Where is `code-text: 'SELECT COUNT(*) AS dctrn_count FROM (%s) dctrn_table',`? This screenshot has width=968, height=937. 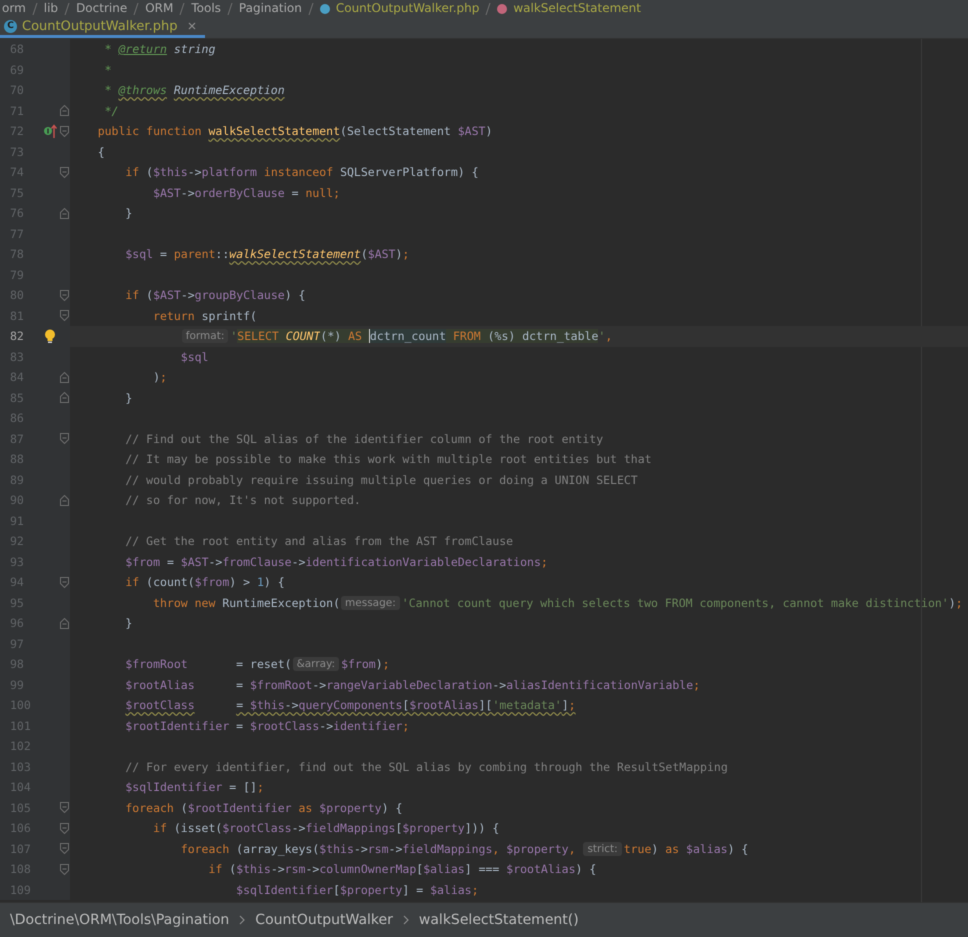 code-text: 'SELECT COUNT(*) AS dctrn_count FROM (%s) dctrn_table', is located at coordinates (421, 336).